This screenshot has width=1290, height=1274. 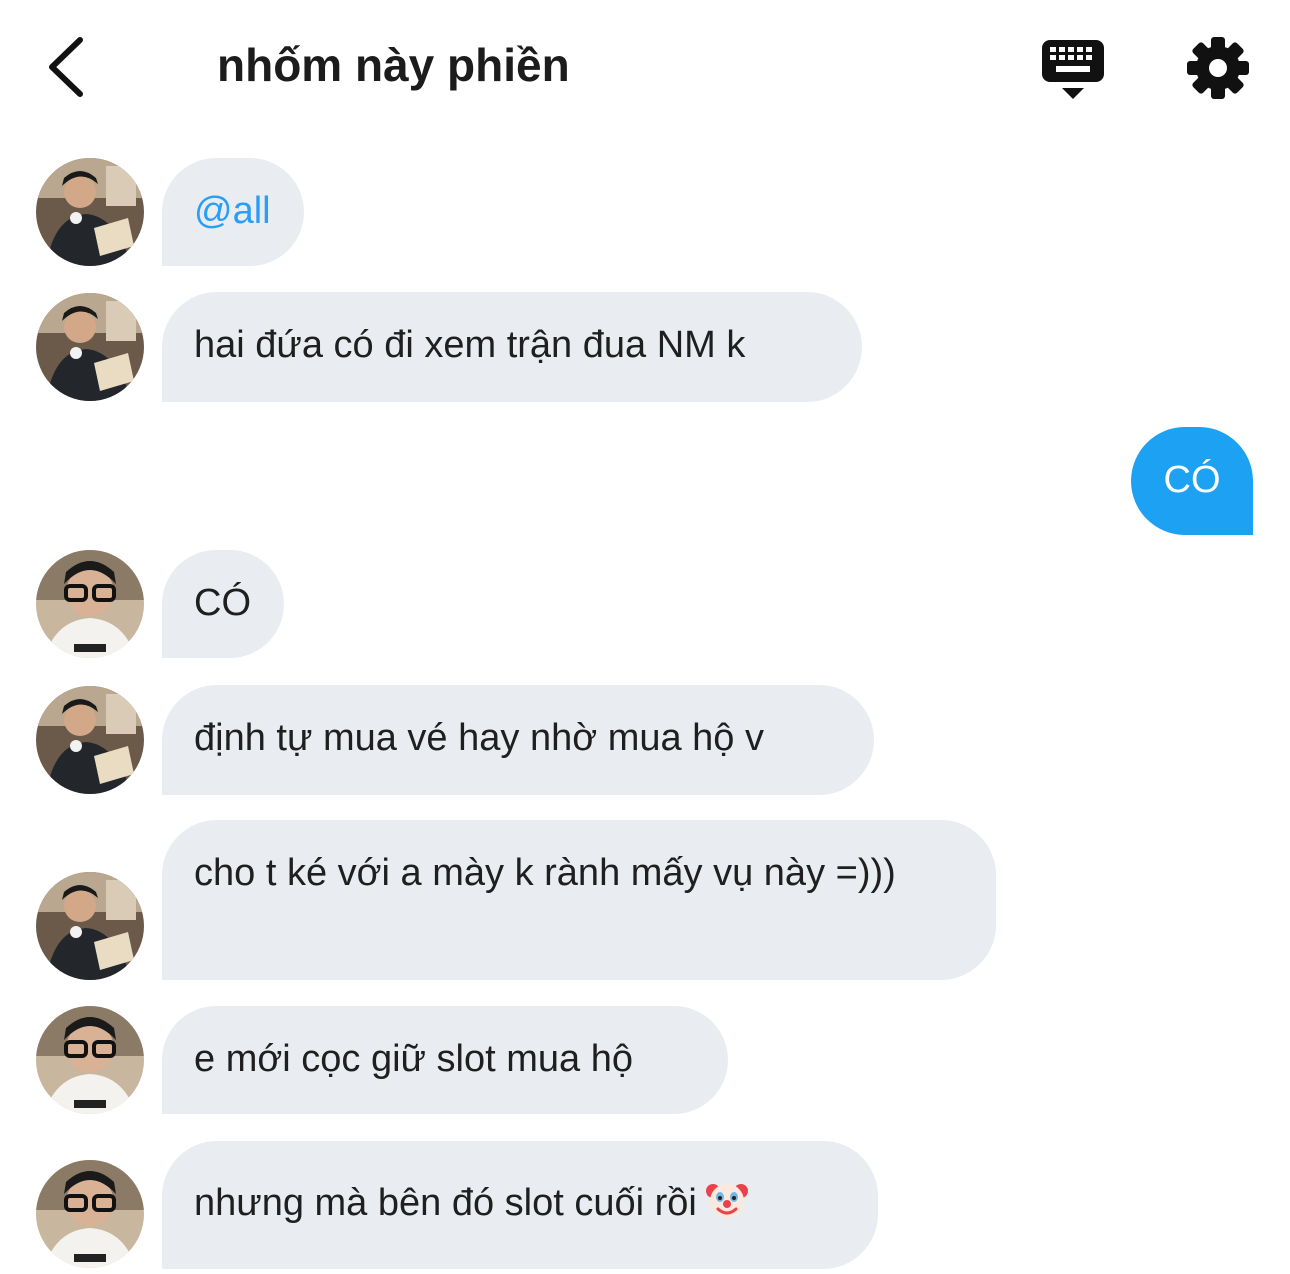 I want to click on message-bubble: @all, so click(x=233, y=212).